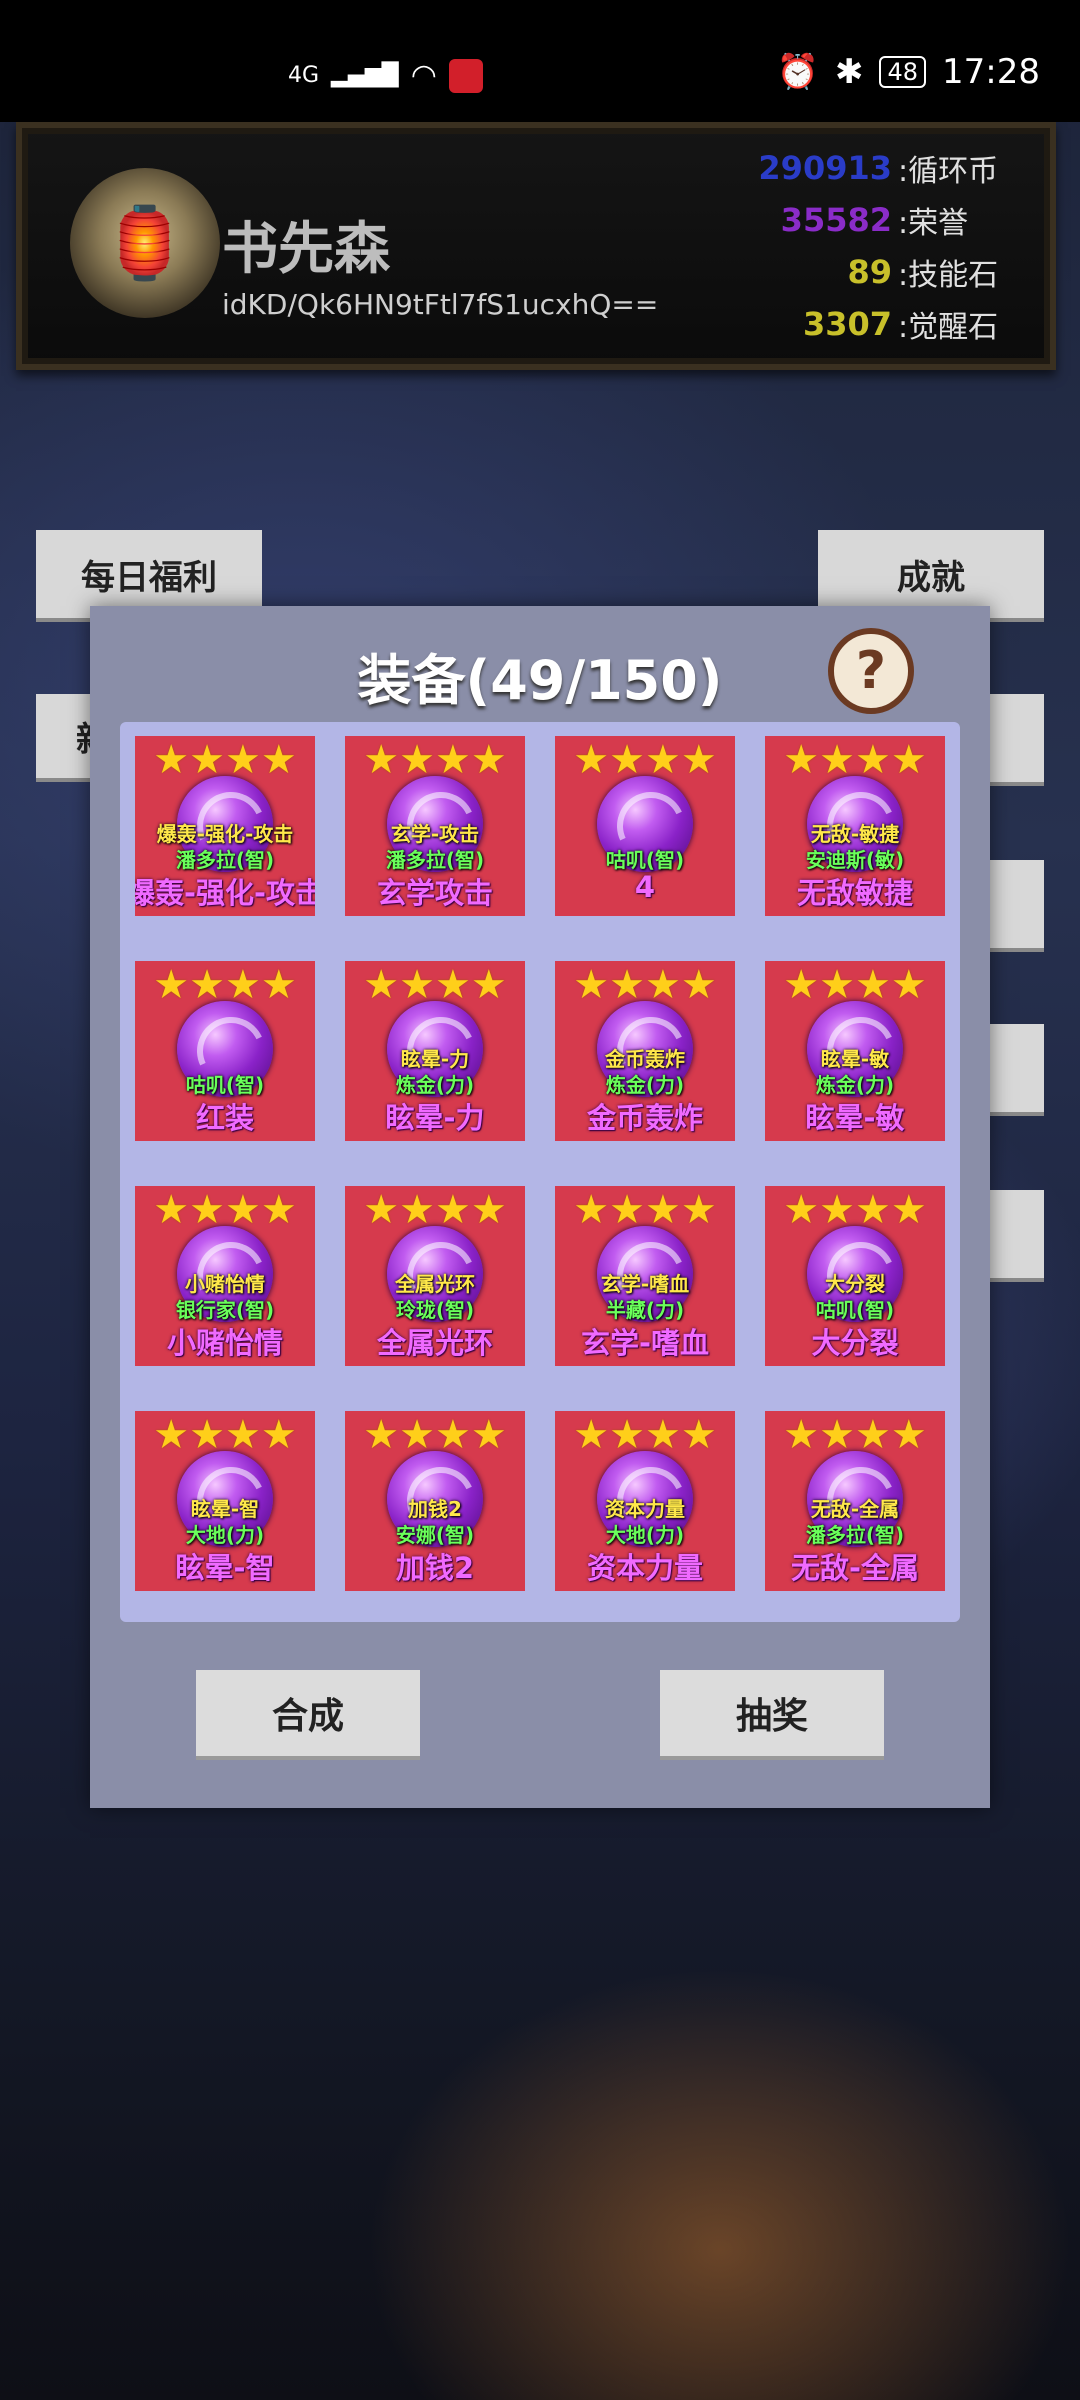 This screenshot has width=1080, height=2400. Describe the element at coordinates (435, 1310) in the screenshot. I see `hero-name: 玲珑(智)` at that location.